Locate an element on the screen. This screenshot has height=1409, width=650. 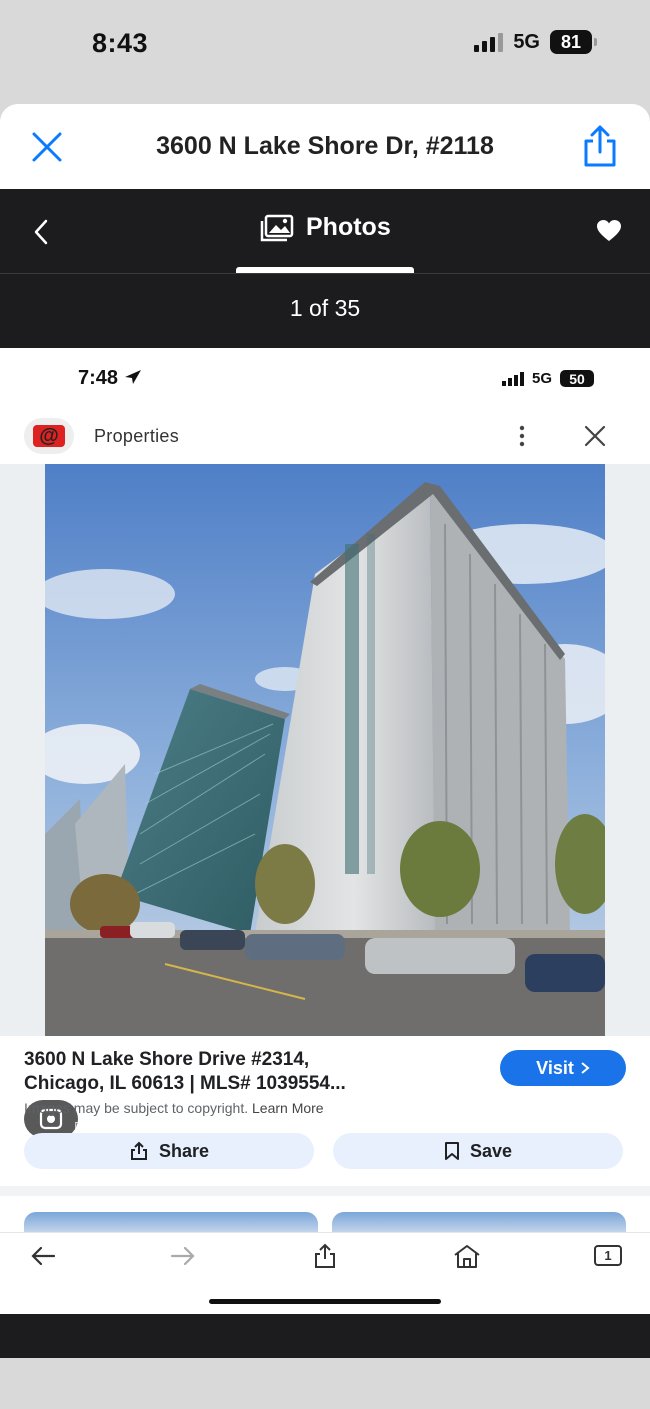
photo-counter: 1 of 35 is located at coordinates (325, 308).